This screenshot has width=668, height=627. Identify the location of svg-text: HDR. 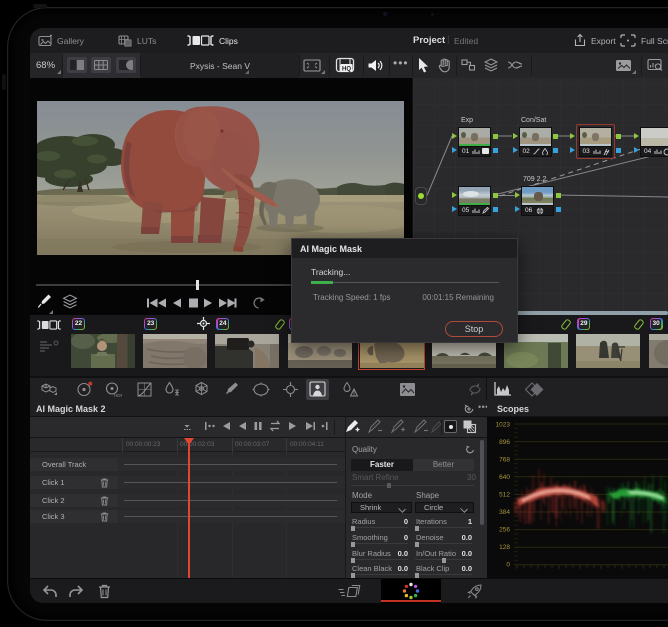
(118, 395).